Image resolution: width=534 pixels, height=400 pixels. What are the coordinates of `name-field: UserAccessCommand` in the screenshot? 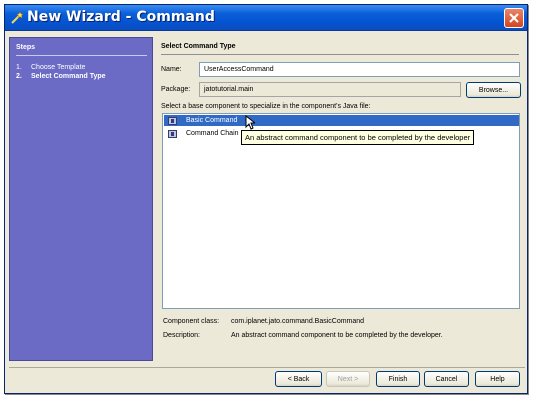 It's located at (359, 69).